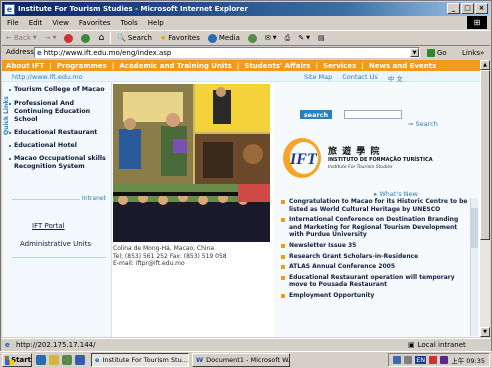 The height and width of the screenshot is (368, 492). Describe the element at coordinates (360, 167) in the screenshot. I see `logo-english-name: Institute For Tourism Studies` at that location.